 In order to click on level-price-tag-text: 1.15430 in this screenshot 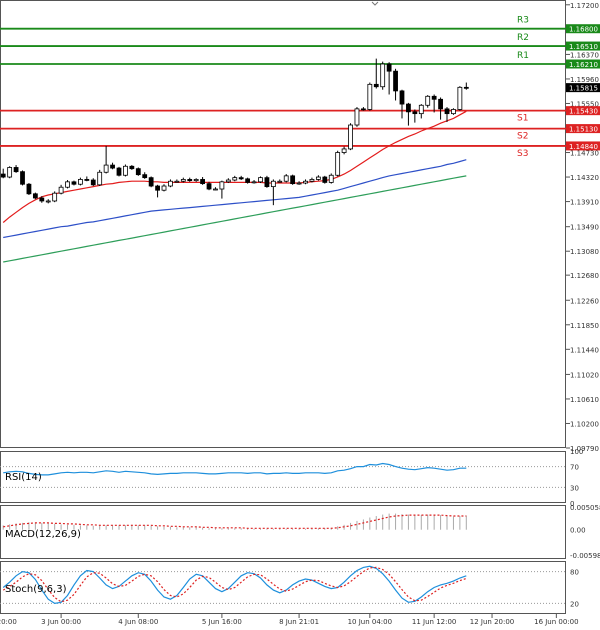, I will do `click(583, 112)`.